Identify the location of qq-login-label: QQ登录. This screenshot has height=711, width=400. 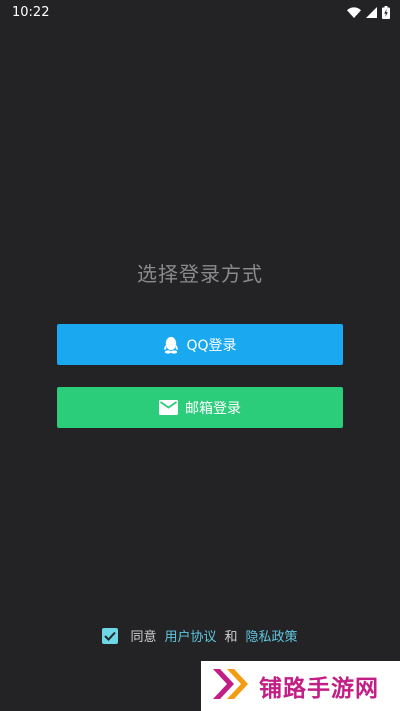
(211, 345).